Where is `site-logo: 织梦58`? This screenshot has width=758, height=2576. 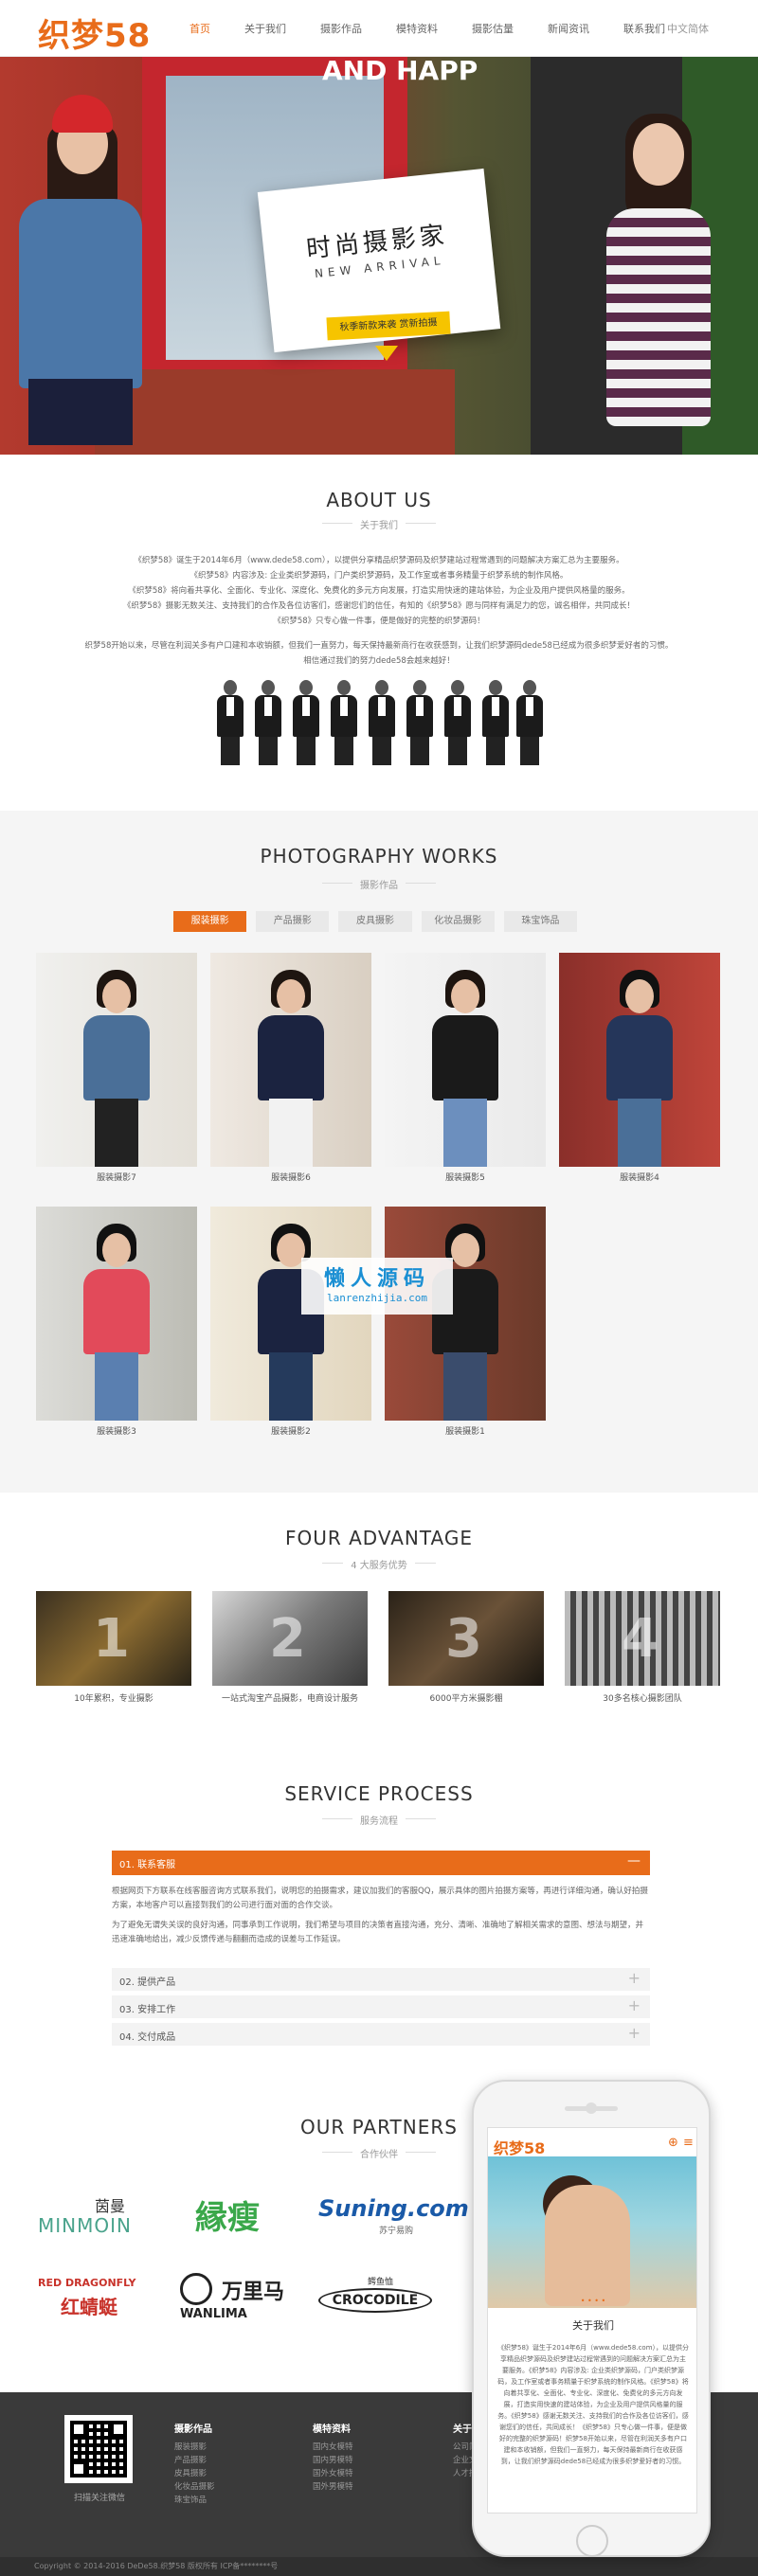
site-logo: 织梦58 is located at coordinates (94, 32).